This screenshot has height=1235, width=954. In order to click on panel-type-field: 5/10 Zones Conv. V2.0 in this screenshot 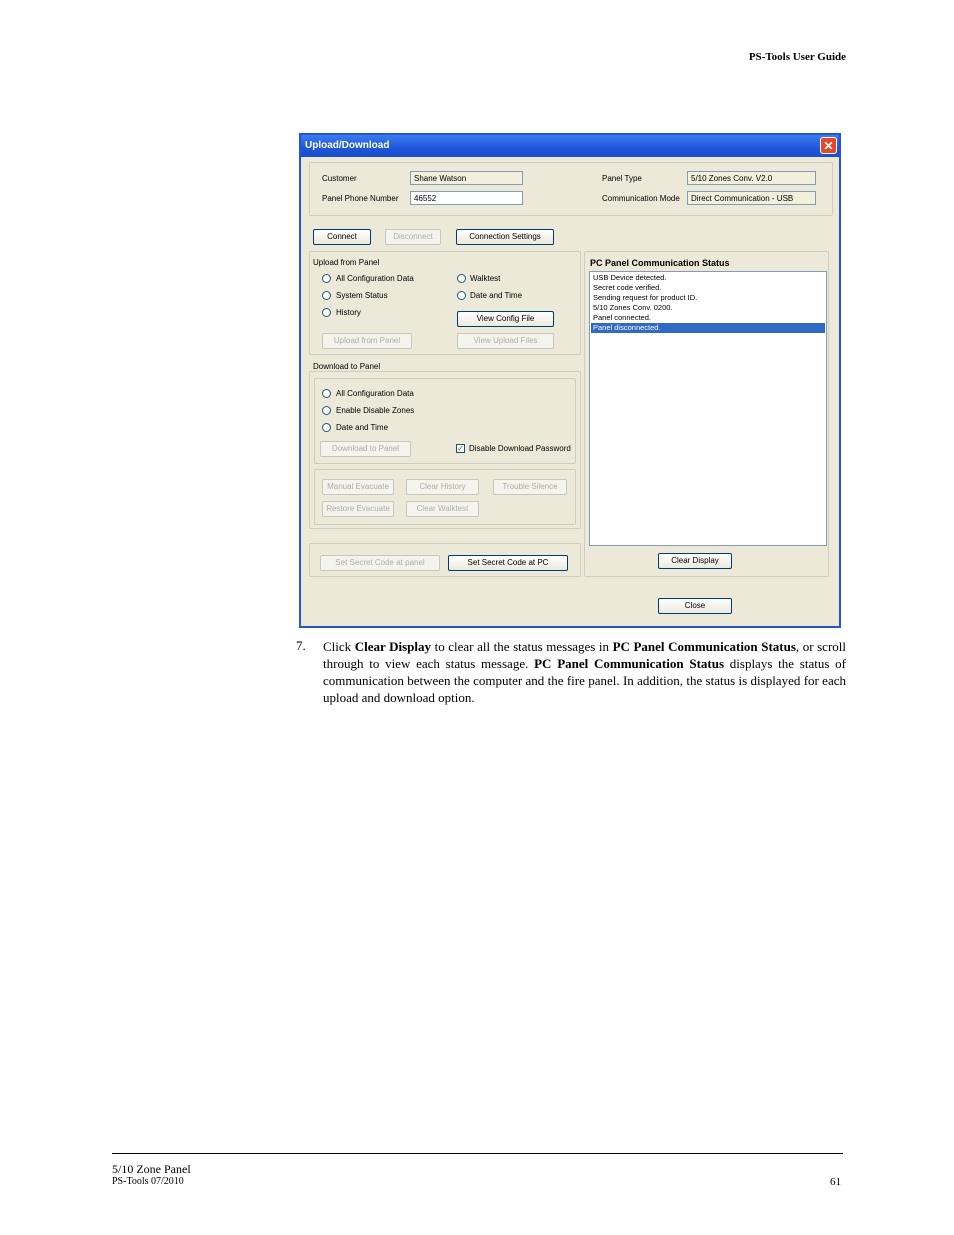, I will do `click(751, 178)`.